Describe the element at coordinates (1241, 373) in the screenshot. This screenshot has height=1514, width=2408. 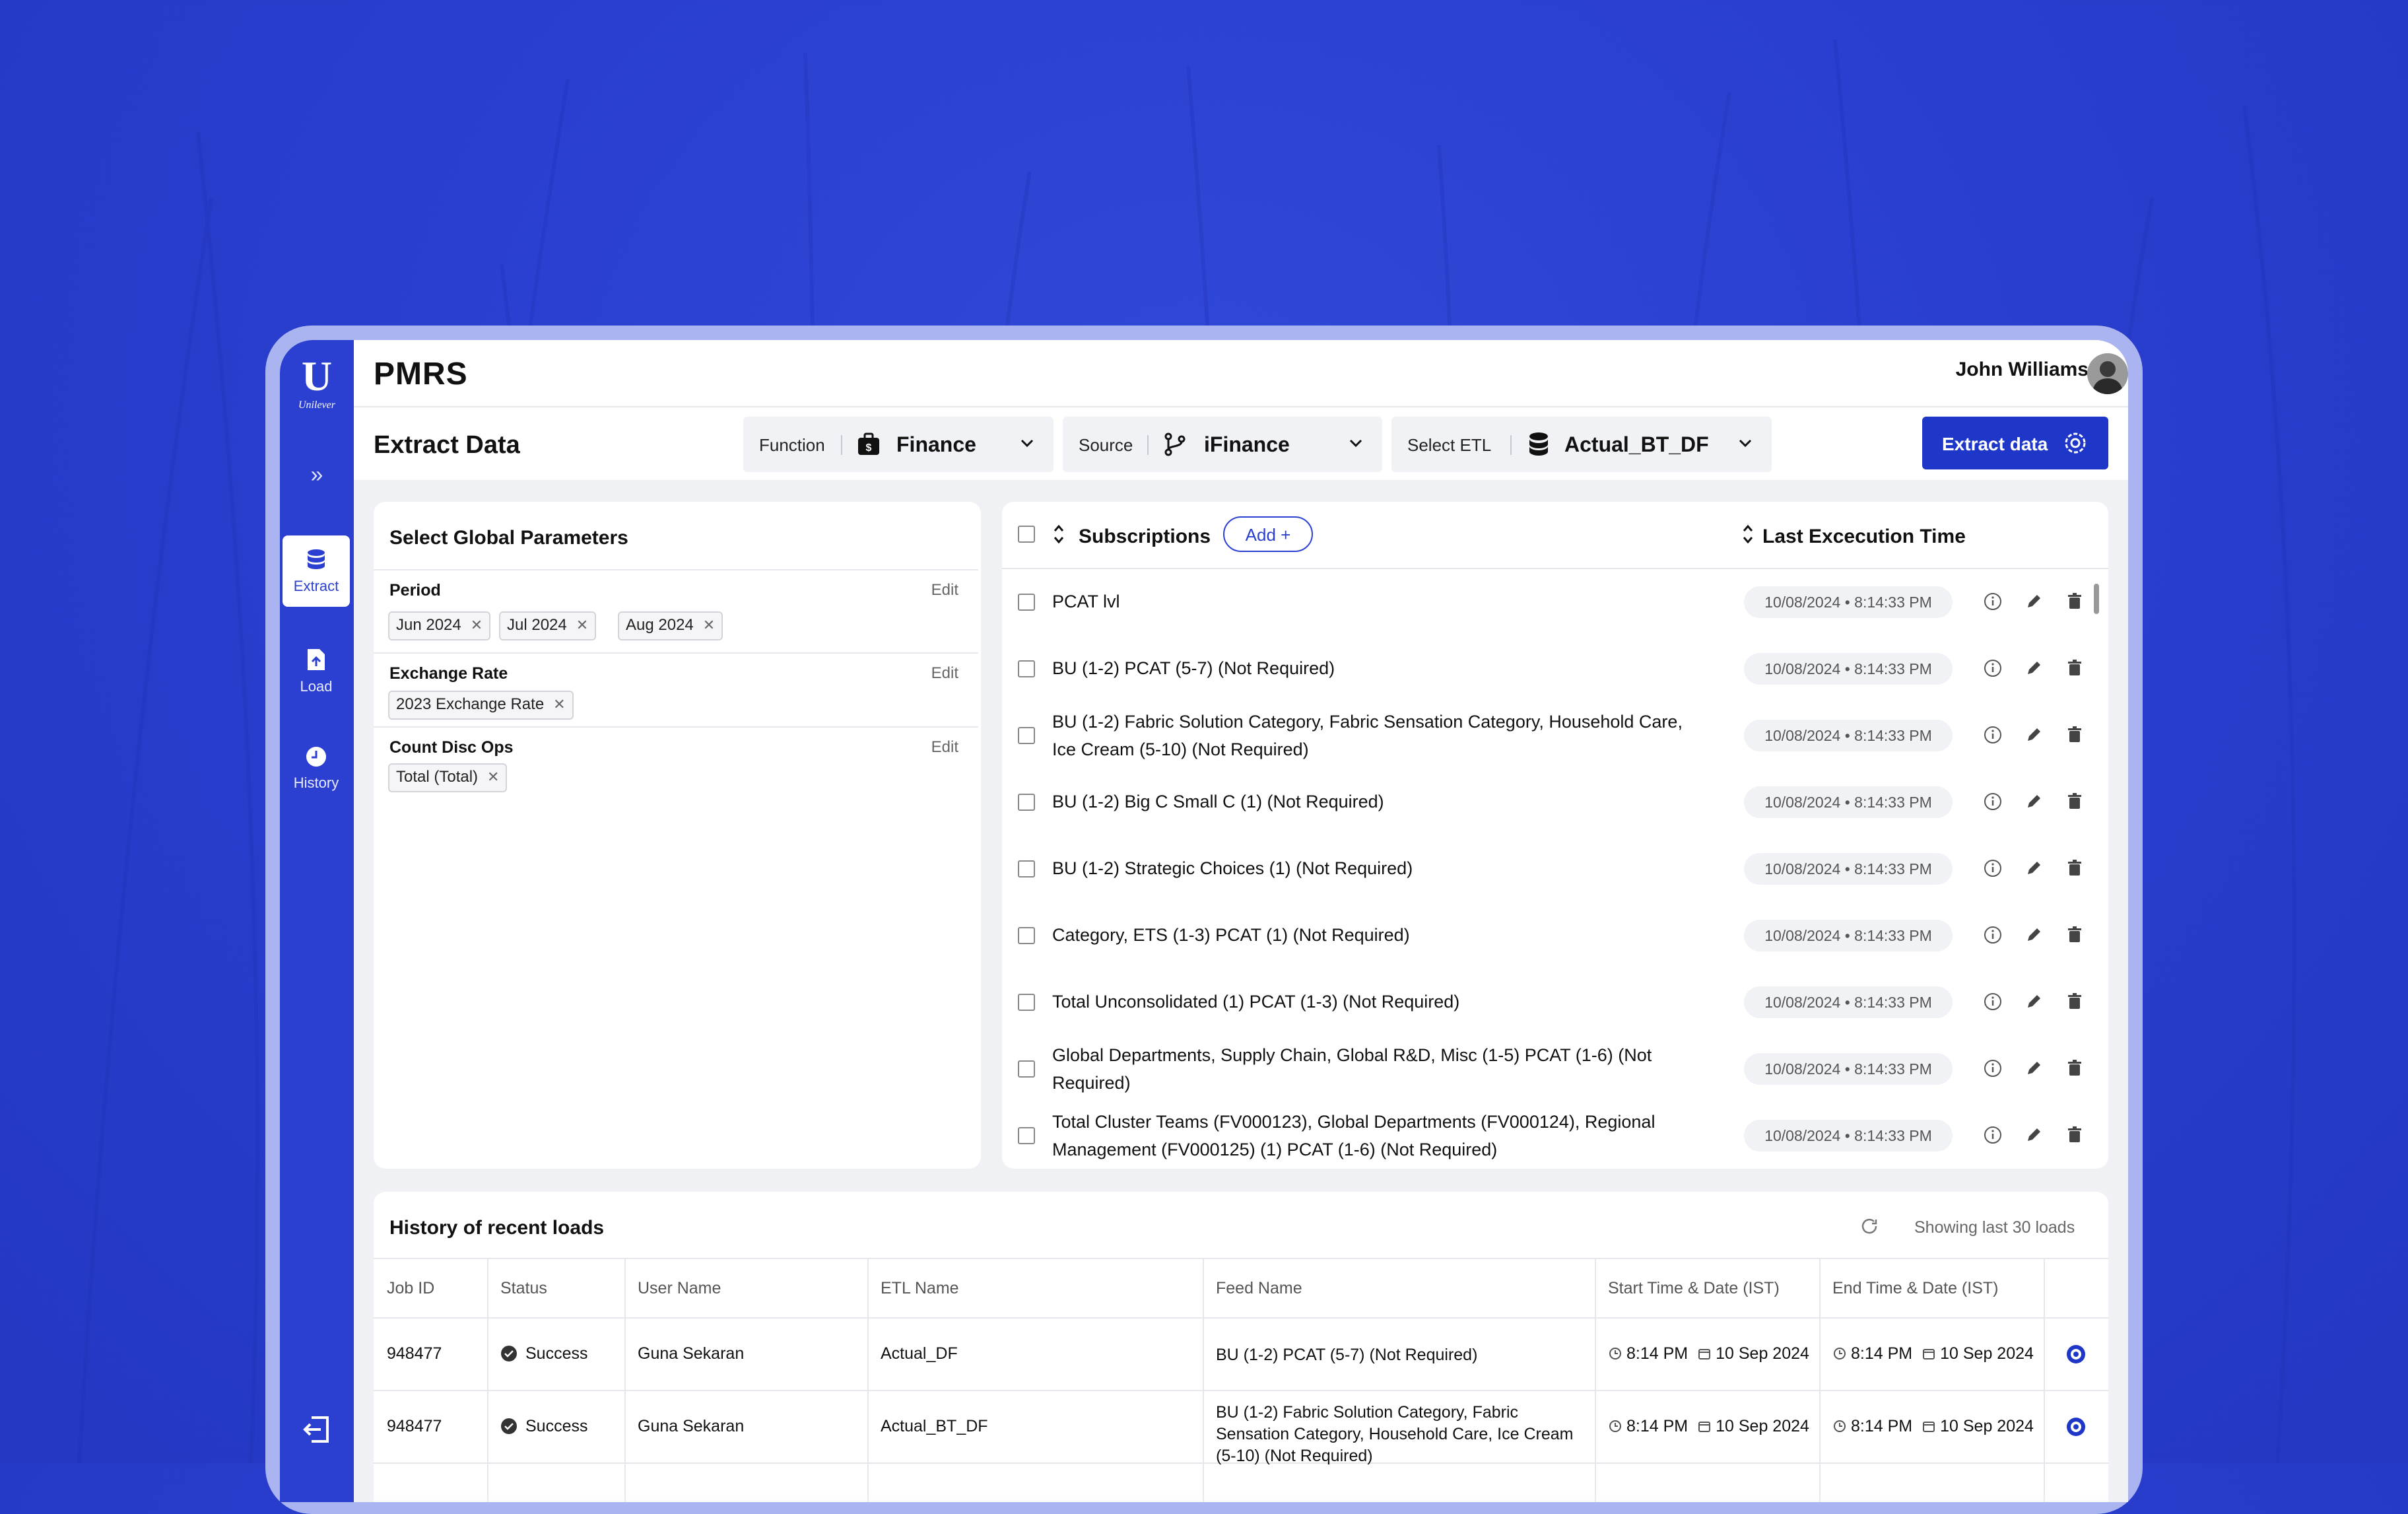
I see `top-bar: PMRS John Williams` at that location.